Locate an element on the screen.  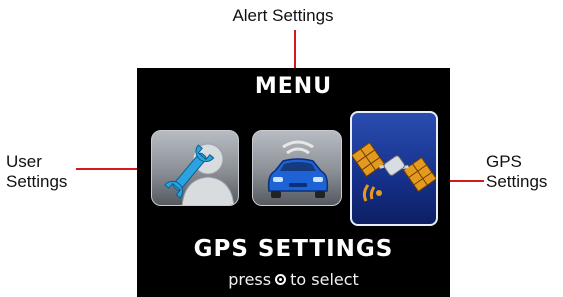
select-button-icon is located at coordinates (281, 279).